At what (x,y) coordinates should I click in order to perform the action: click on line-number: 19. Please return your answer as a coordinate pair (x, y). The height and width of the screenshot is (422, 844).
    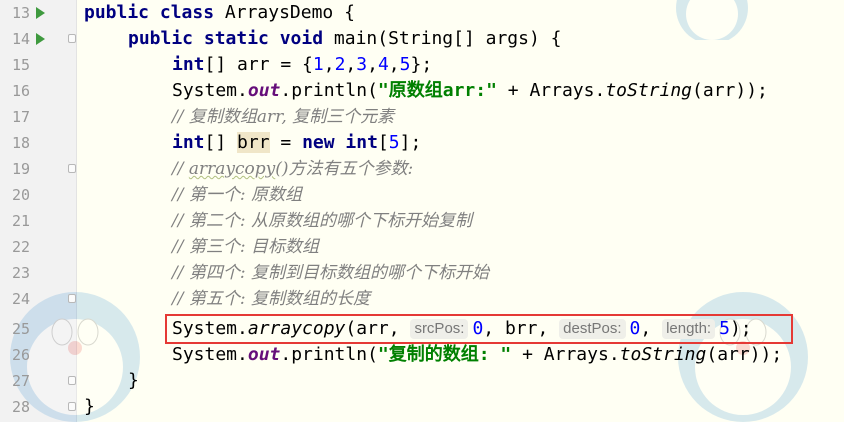
    Looking at the image, I should click on (20, 169).